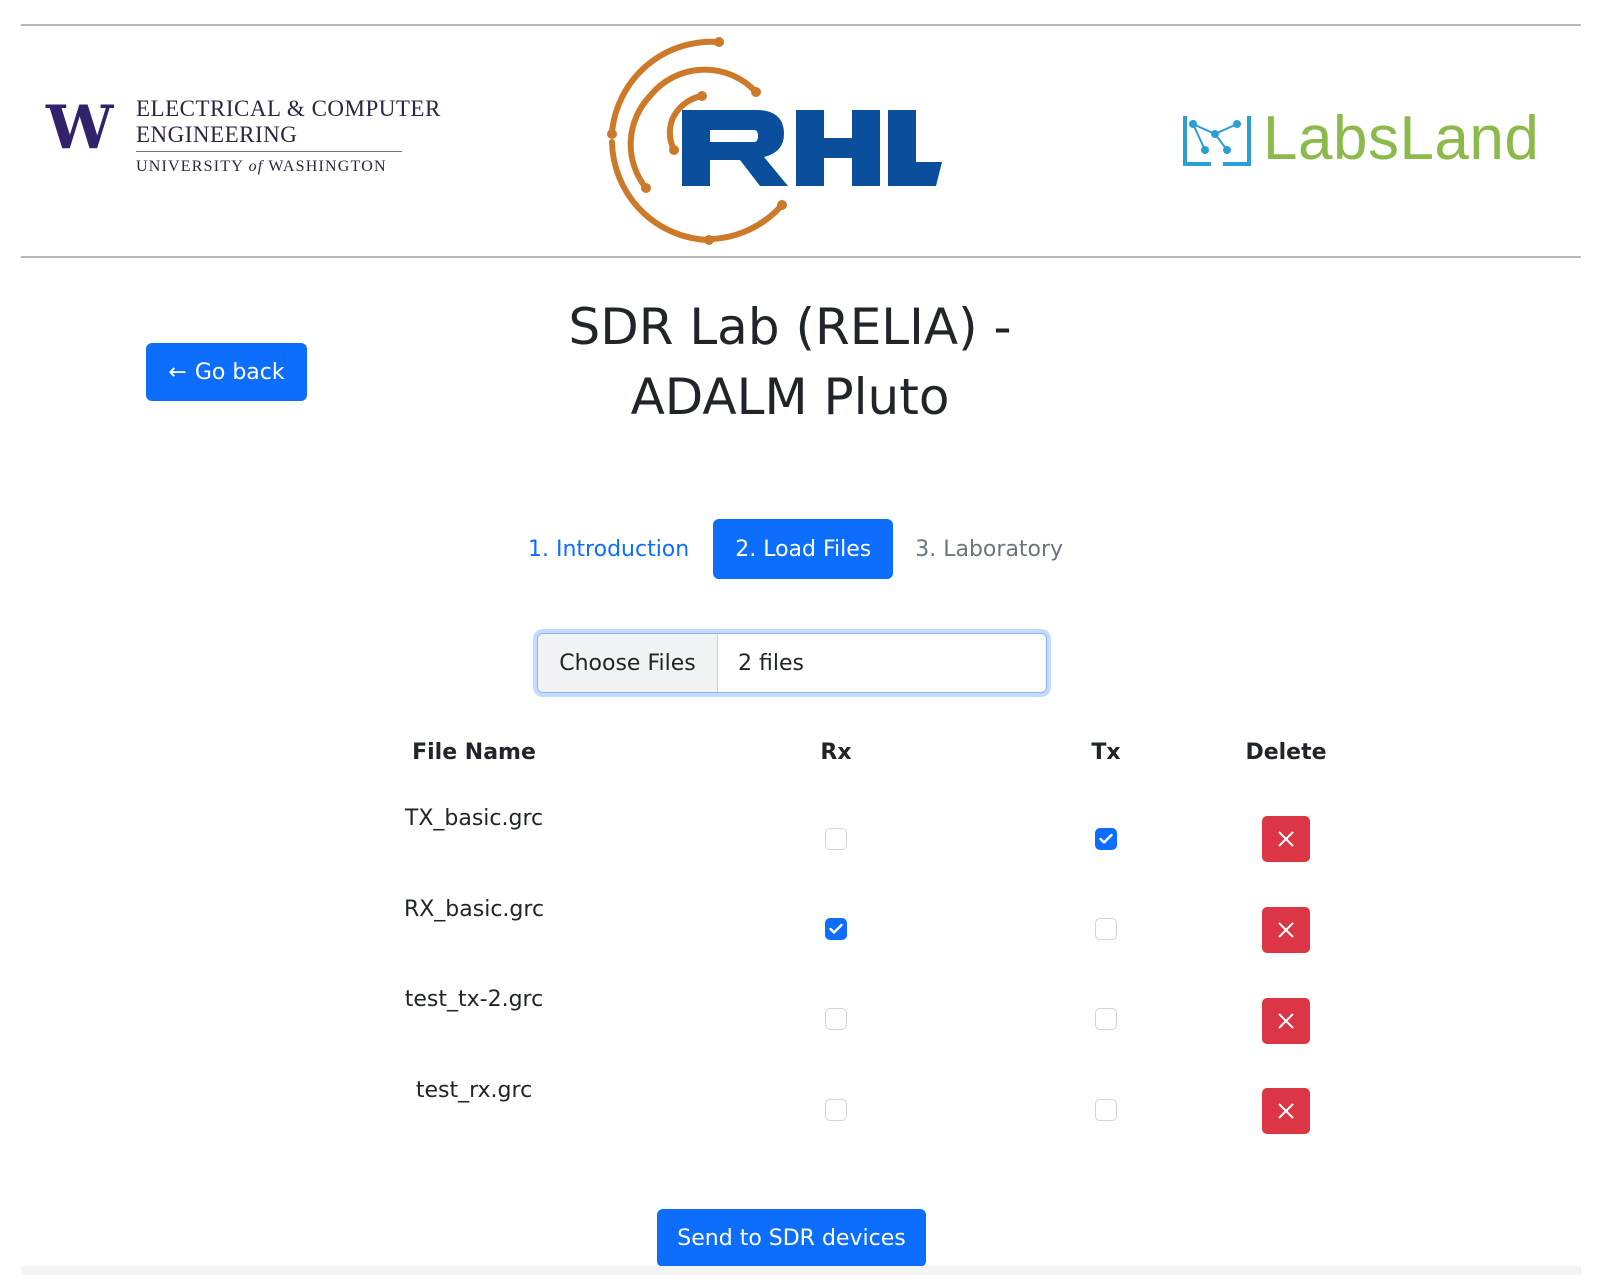 Image resolution: width=1600 pixels, height=1275 pixels. What do you see at coordinates (474, 999) in the screenshot?
I see `file-name-cell: test_tx-2.grc` at bounding box center [474, 999].